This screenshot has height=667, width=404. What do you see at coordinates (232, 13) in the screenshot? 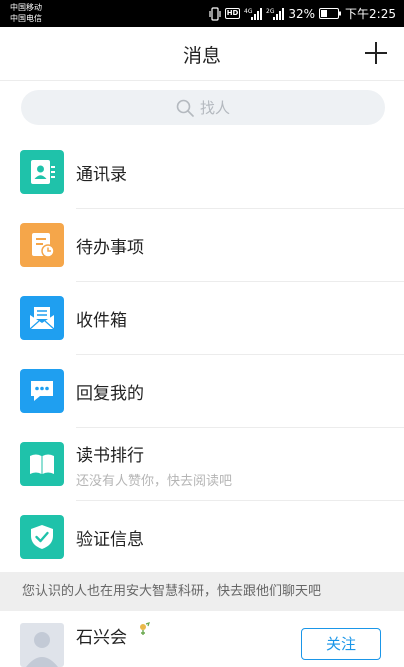
I see `hd-badge: HD` at bounding box center [232, 13].